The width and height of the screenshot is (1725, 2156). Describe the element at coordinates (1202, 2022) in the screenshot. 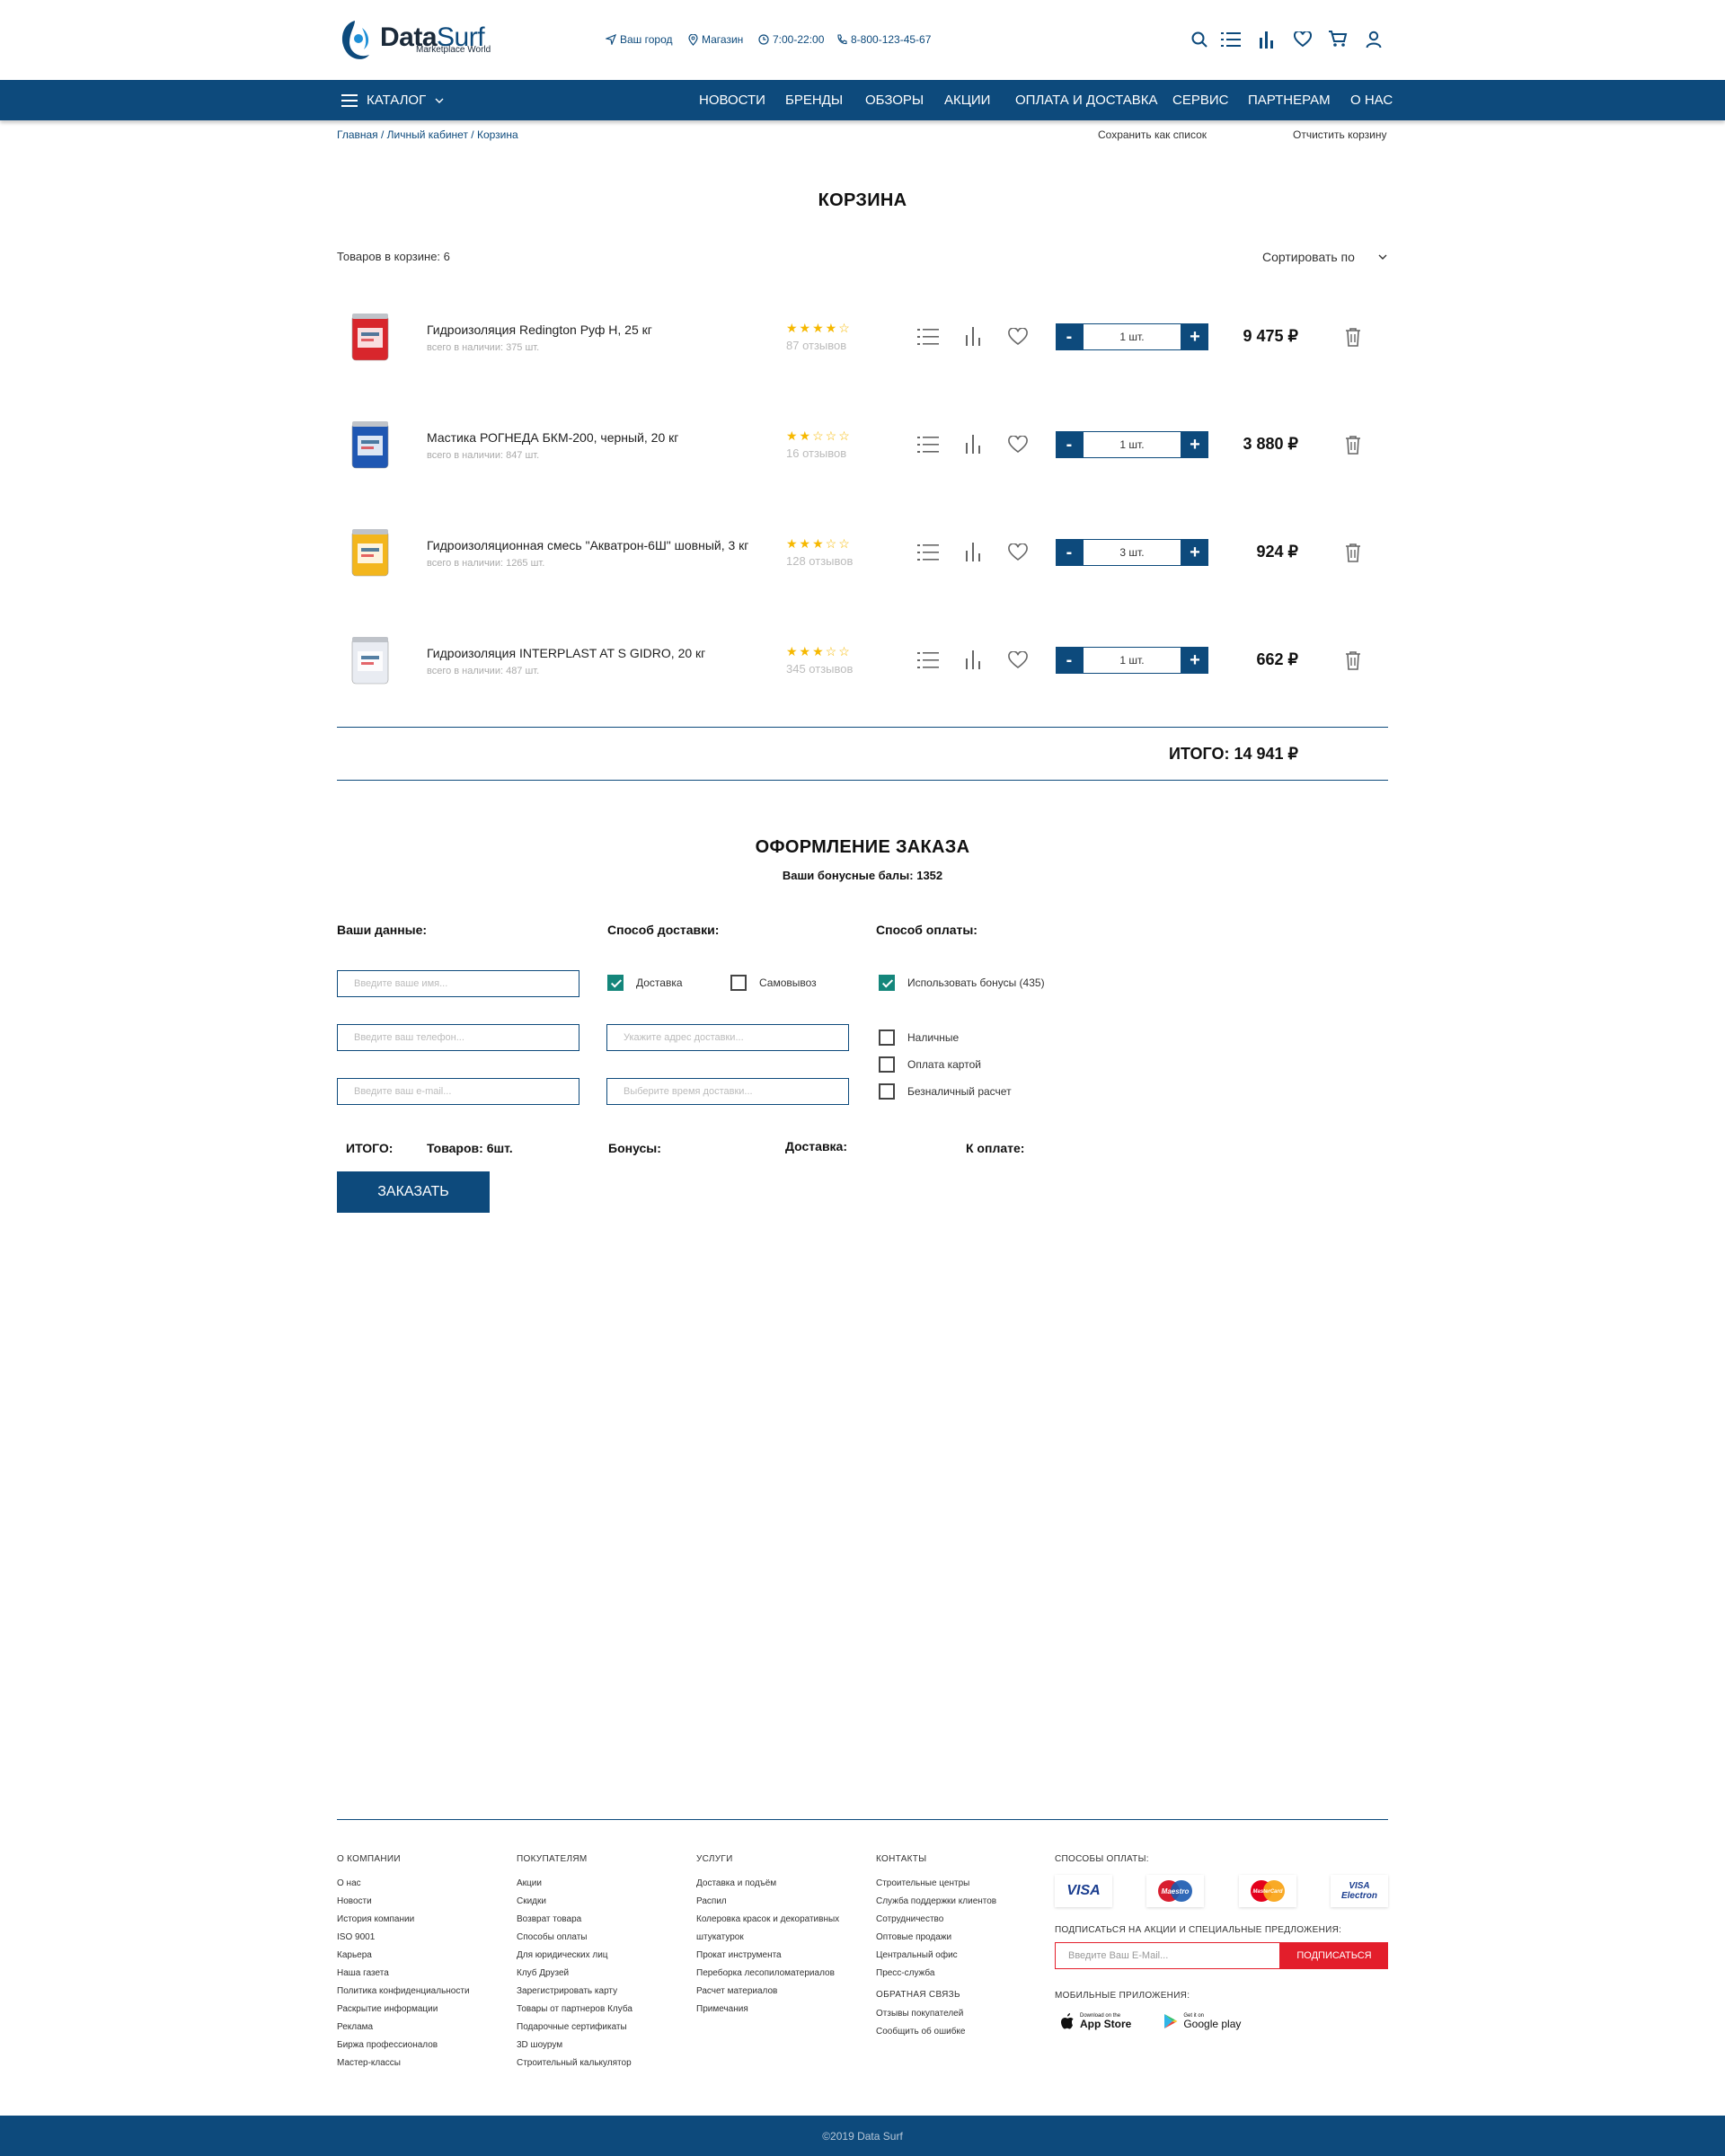

I see `google-play-button: Get it on Google play` at that location.